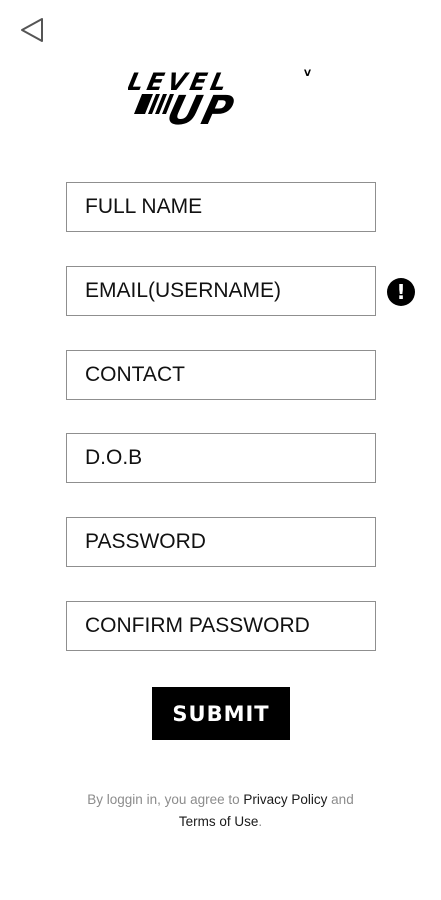 The width and height of the screenshot is (441, 900). I want to click on email-field, so click(221, 291).